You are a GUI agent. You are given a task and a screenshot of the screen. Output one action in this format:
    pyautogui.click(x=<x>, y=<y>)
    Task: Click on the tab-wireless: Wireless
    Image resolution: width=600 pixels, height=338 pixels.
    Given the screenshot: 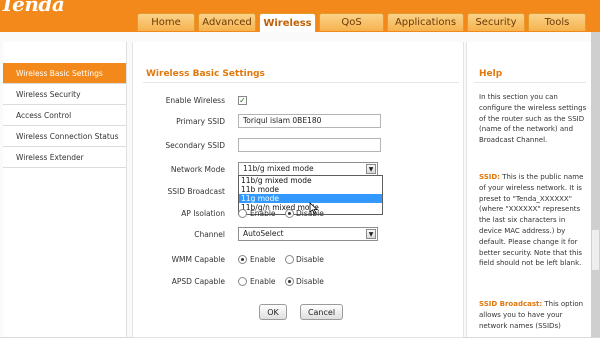 What is the action you would take?
    pyautogui.click(x=287, y=22)
    